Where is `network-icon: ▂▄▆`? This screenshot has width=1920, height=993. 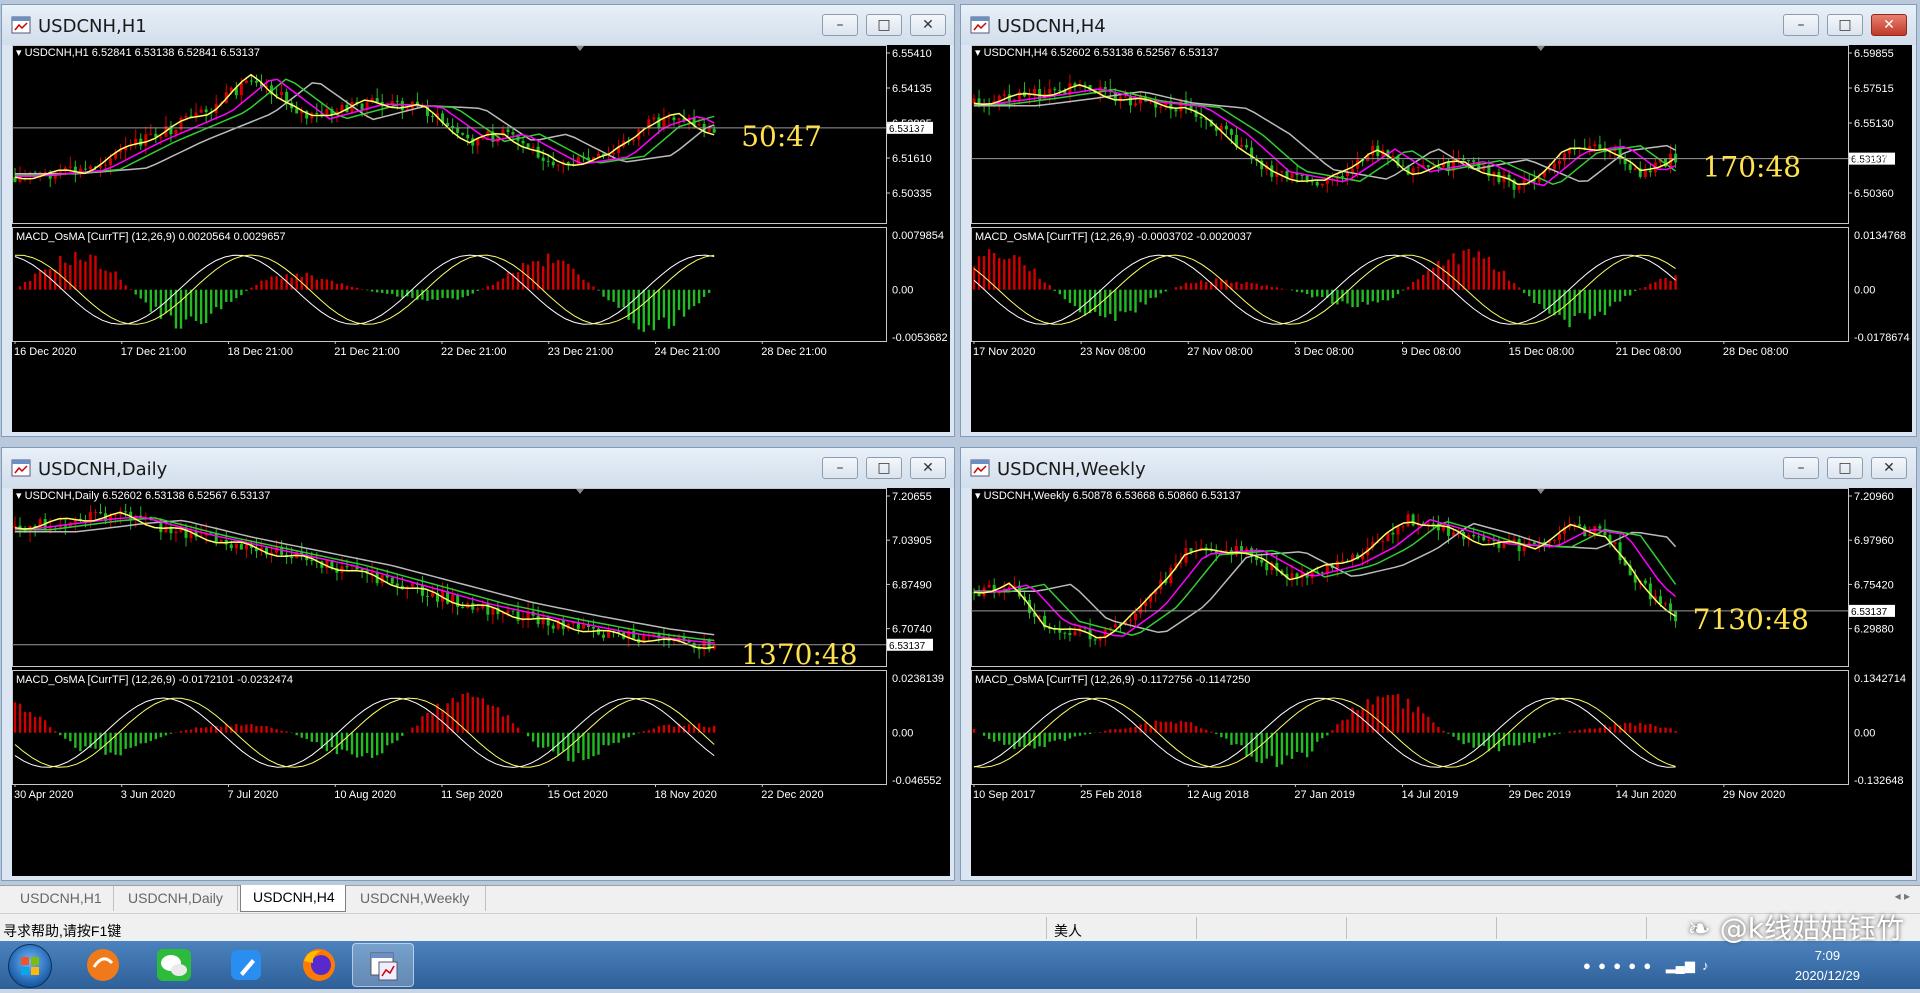 network-icon: ▂▄▆ is located at coordinates (1680, 965).